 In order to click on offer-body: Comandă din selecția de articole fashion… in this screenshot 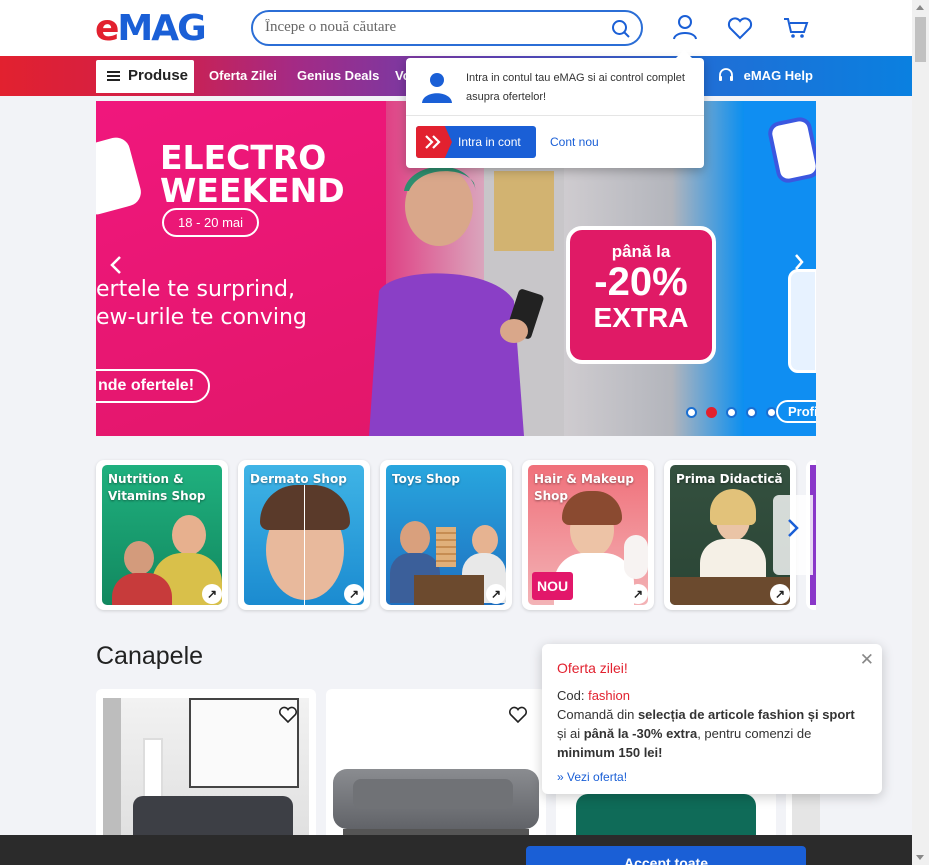, I will do `click(712, 733)`.